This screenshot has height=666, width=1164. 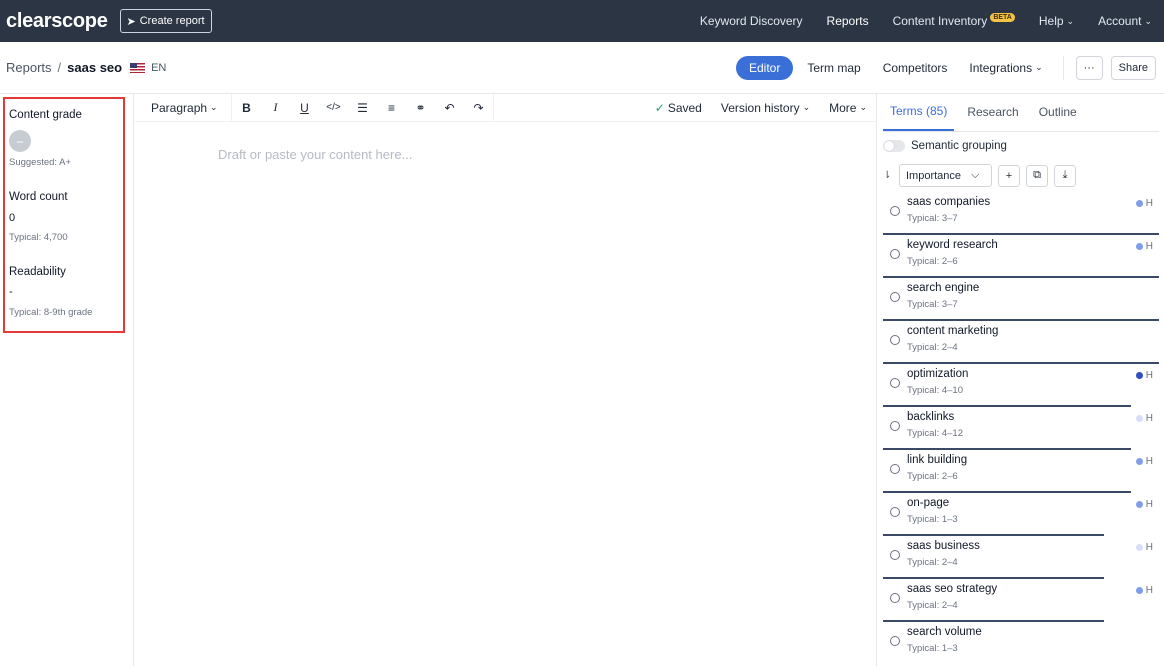 What do you see at coordinates (275, 107) in the screenshot?
I see `italic-icon: I` at bounding box center [275, 107].